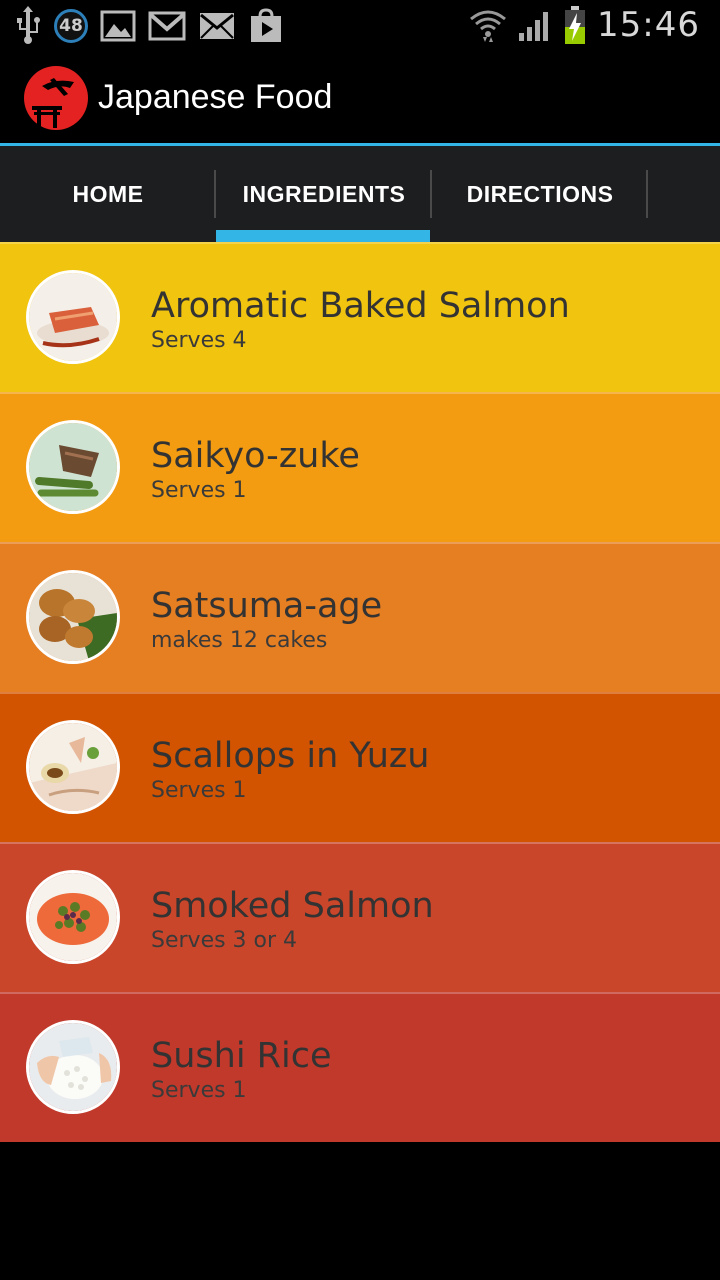 Image resolution: width=720 pixels, height=1280 pixels. Describe the element at coordinates (647, 194) in the screenshot. I see `tab-divider` at that location.